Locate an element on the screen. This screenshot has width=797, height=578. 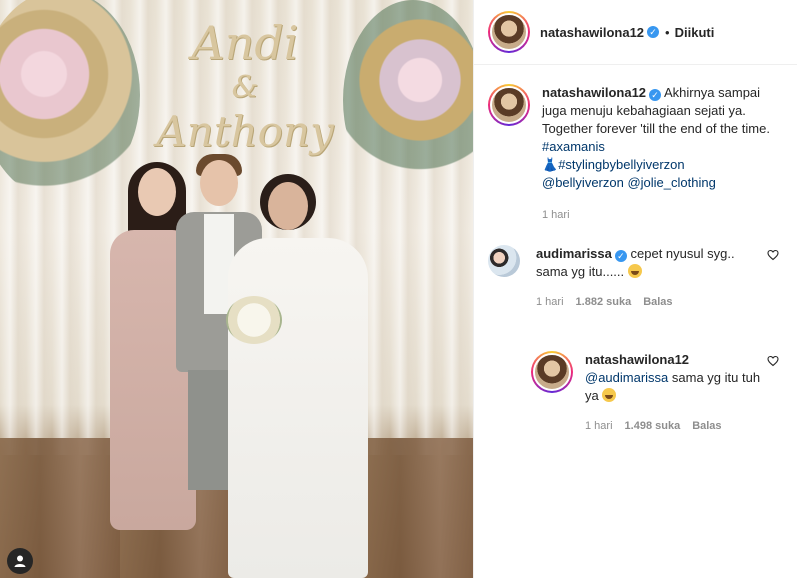
reply-author-avatar is located at coordinates (552, 372).